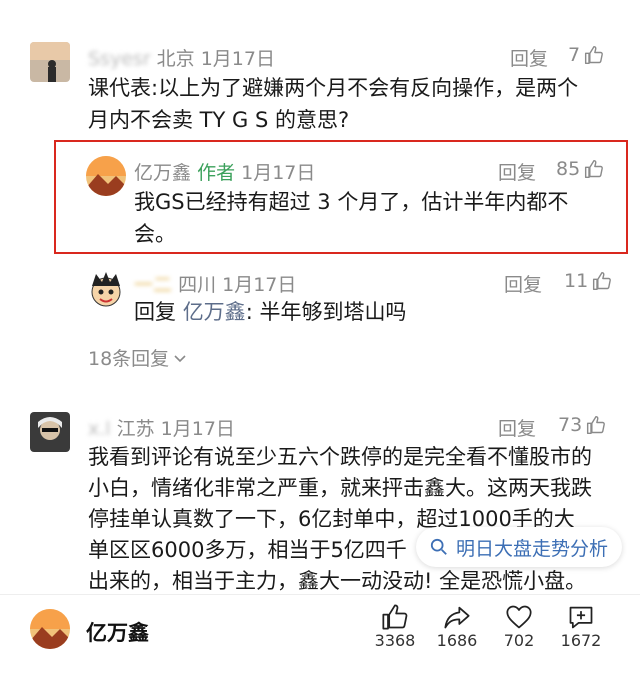 The height and width of the screenshot is (673, 640). I want to click on location: 江苏, so click(135, 429).